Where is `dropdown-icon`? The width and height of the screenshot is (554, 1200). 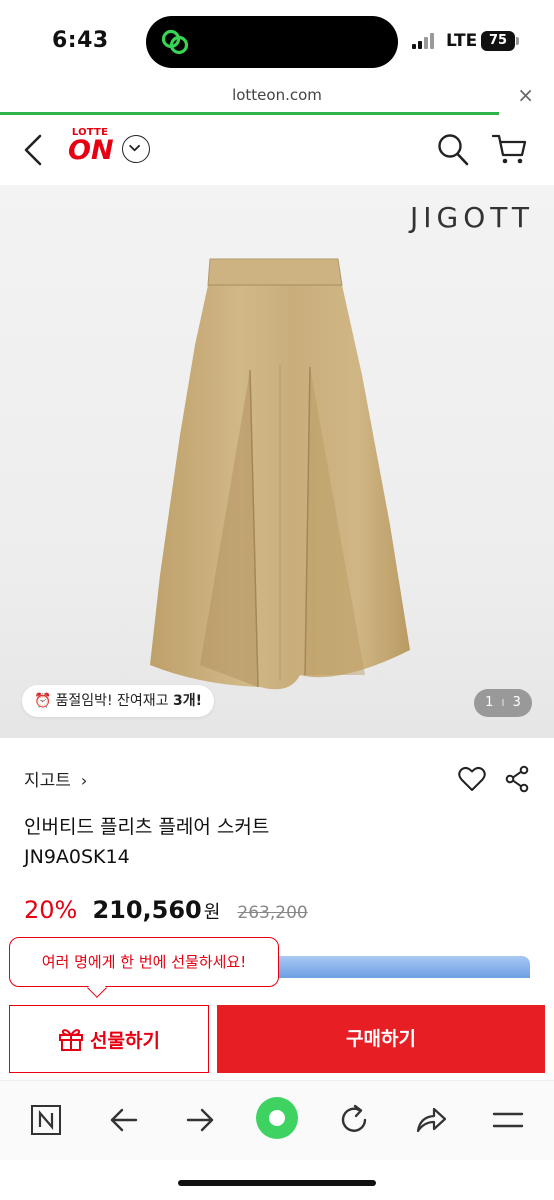 dropdown-icon is located at coordinates (136, 149).